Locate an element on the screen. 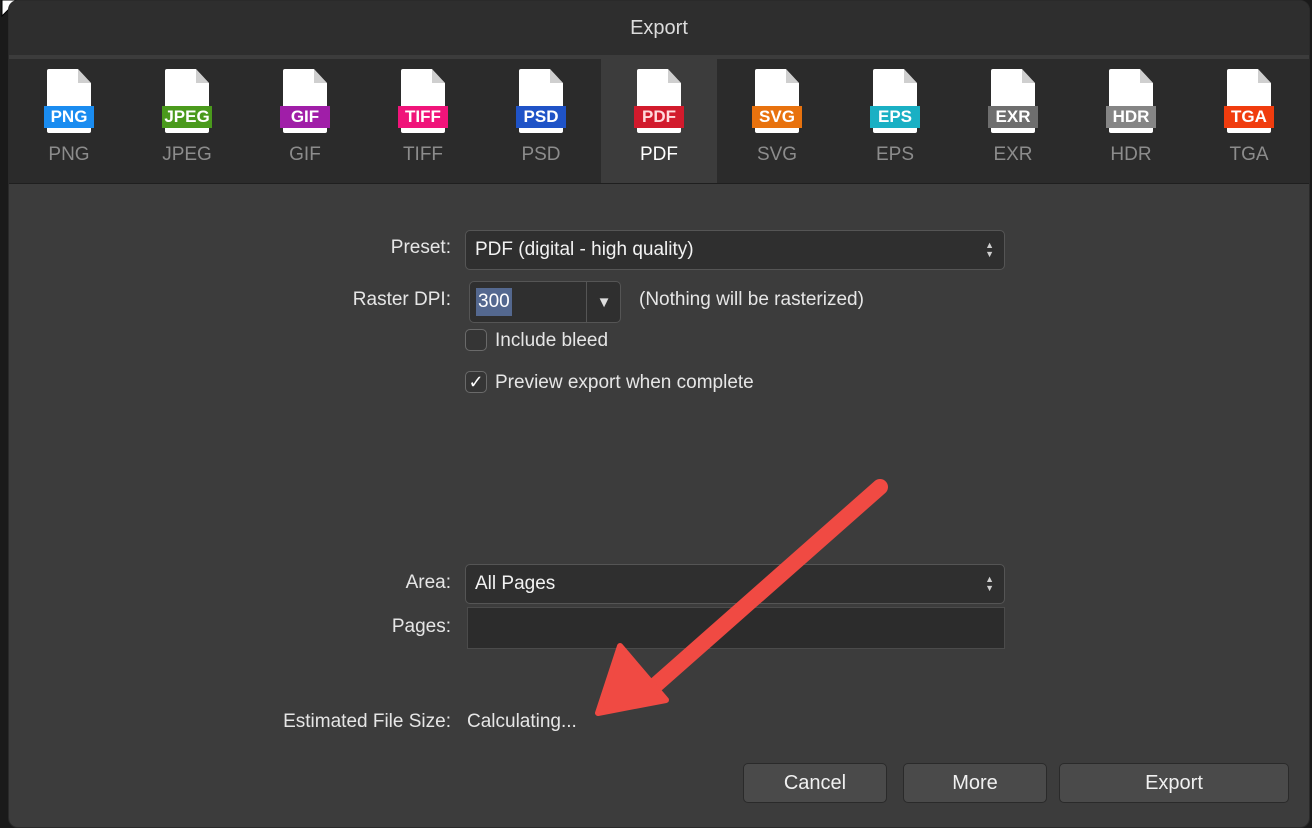 The height and width of the screenshot is (828, 1312). format-tab-psd: PSD PSD is located at coordinates (541, 121).